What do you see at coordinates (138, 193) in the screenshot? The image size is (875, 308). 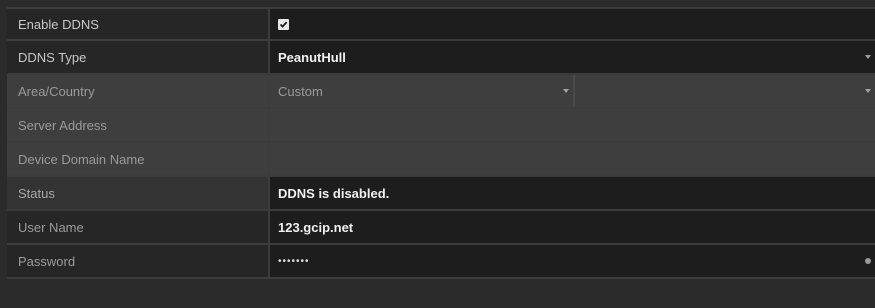 I see `status-label: Status` at bounding box center [138, 193].